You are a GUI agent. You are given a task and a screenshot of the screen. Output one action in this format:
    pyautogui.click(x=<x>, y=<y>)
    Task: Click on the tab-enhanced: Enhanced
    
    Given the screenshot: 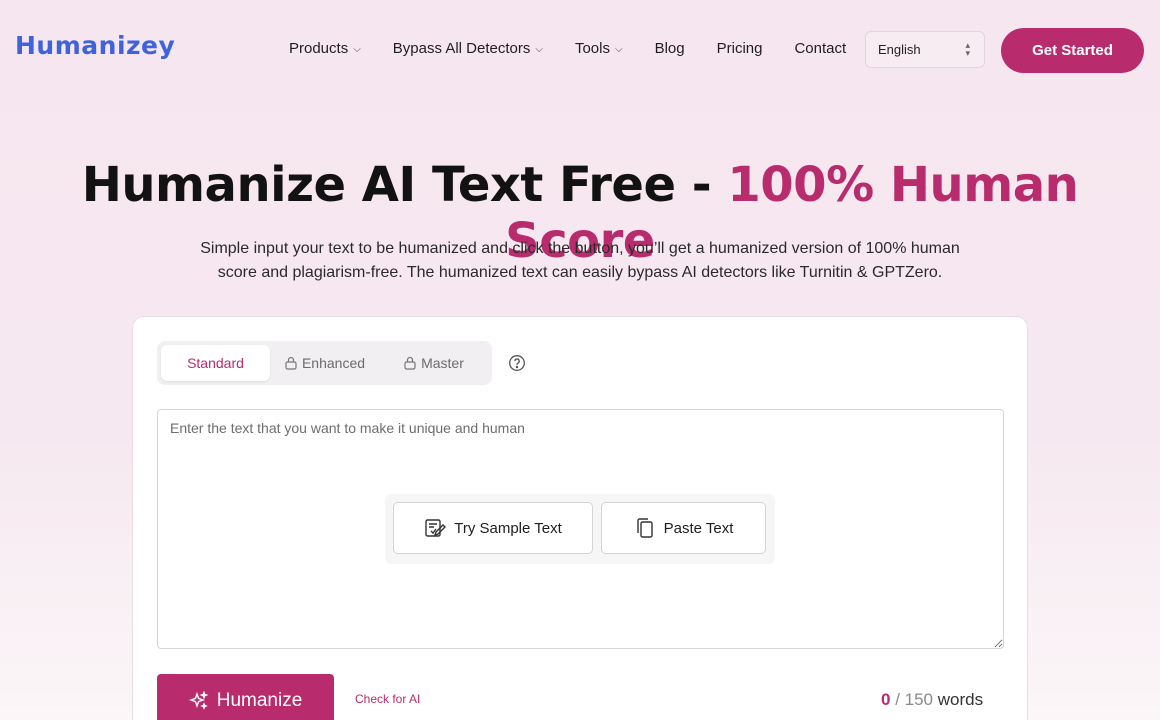 What is the action you would take?
    pyautogui.click(x=325, y=363)
    